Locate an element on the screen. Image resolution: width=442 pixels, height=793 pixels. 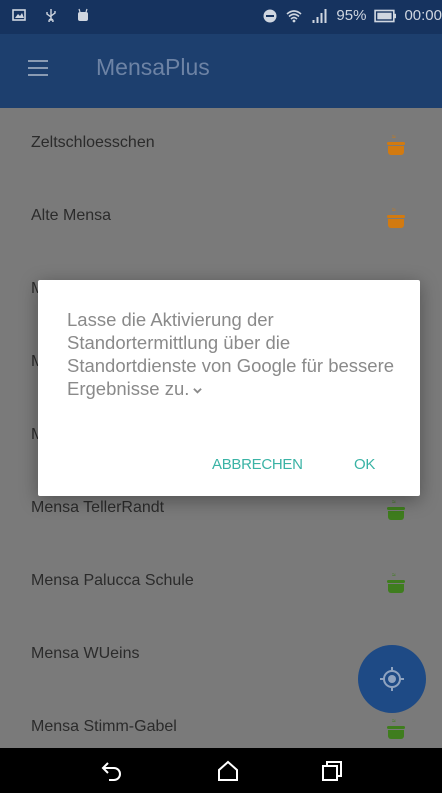
chevron-down-icon is located at coordinates (198, 390).